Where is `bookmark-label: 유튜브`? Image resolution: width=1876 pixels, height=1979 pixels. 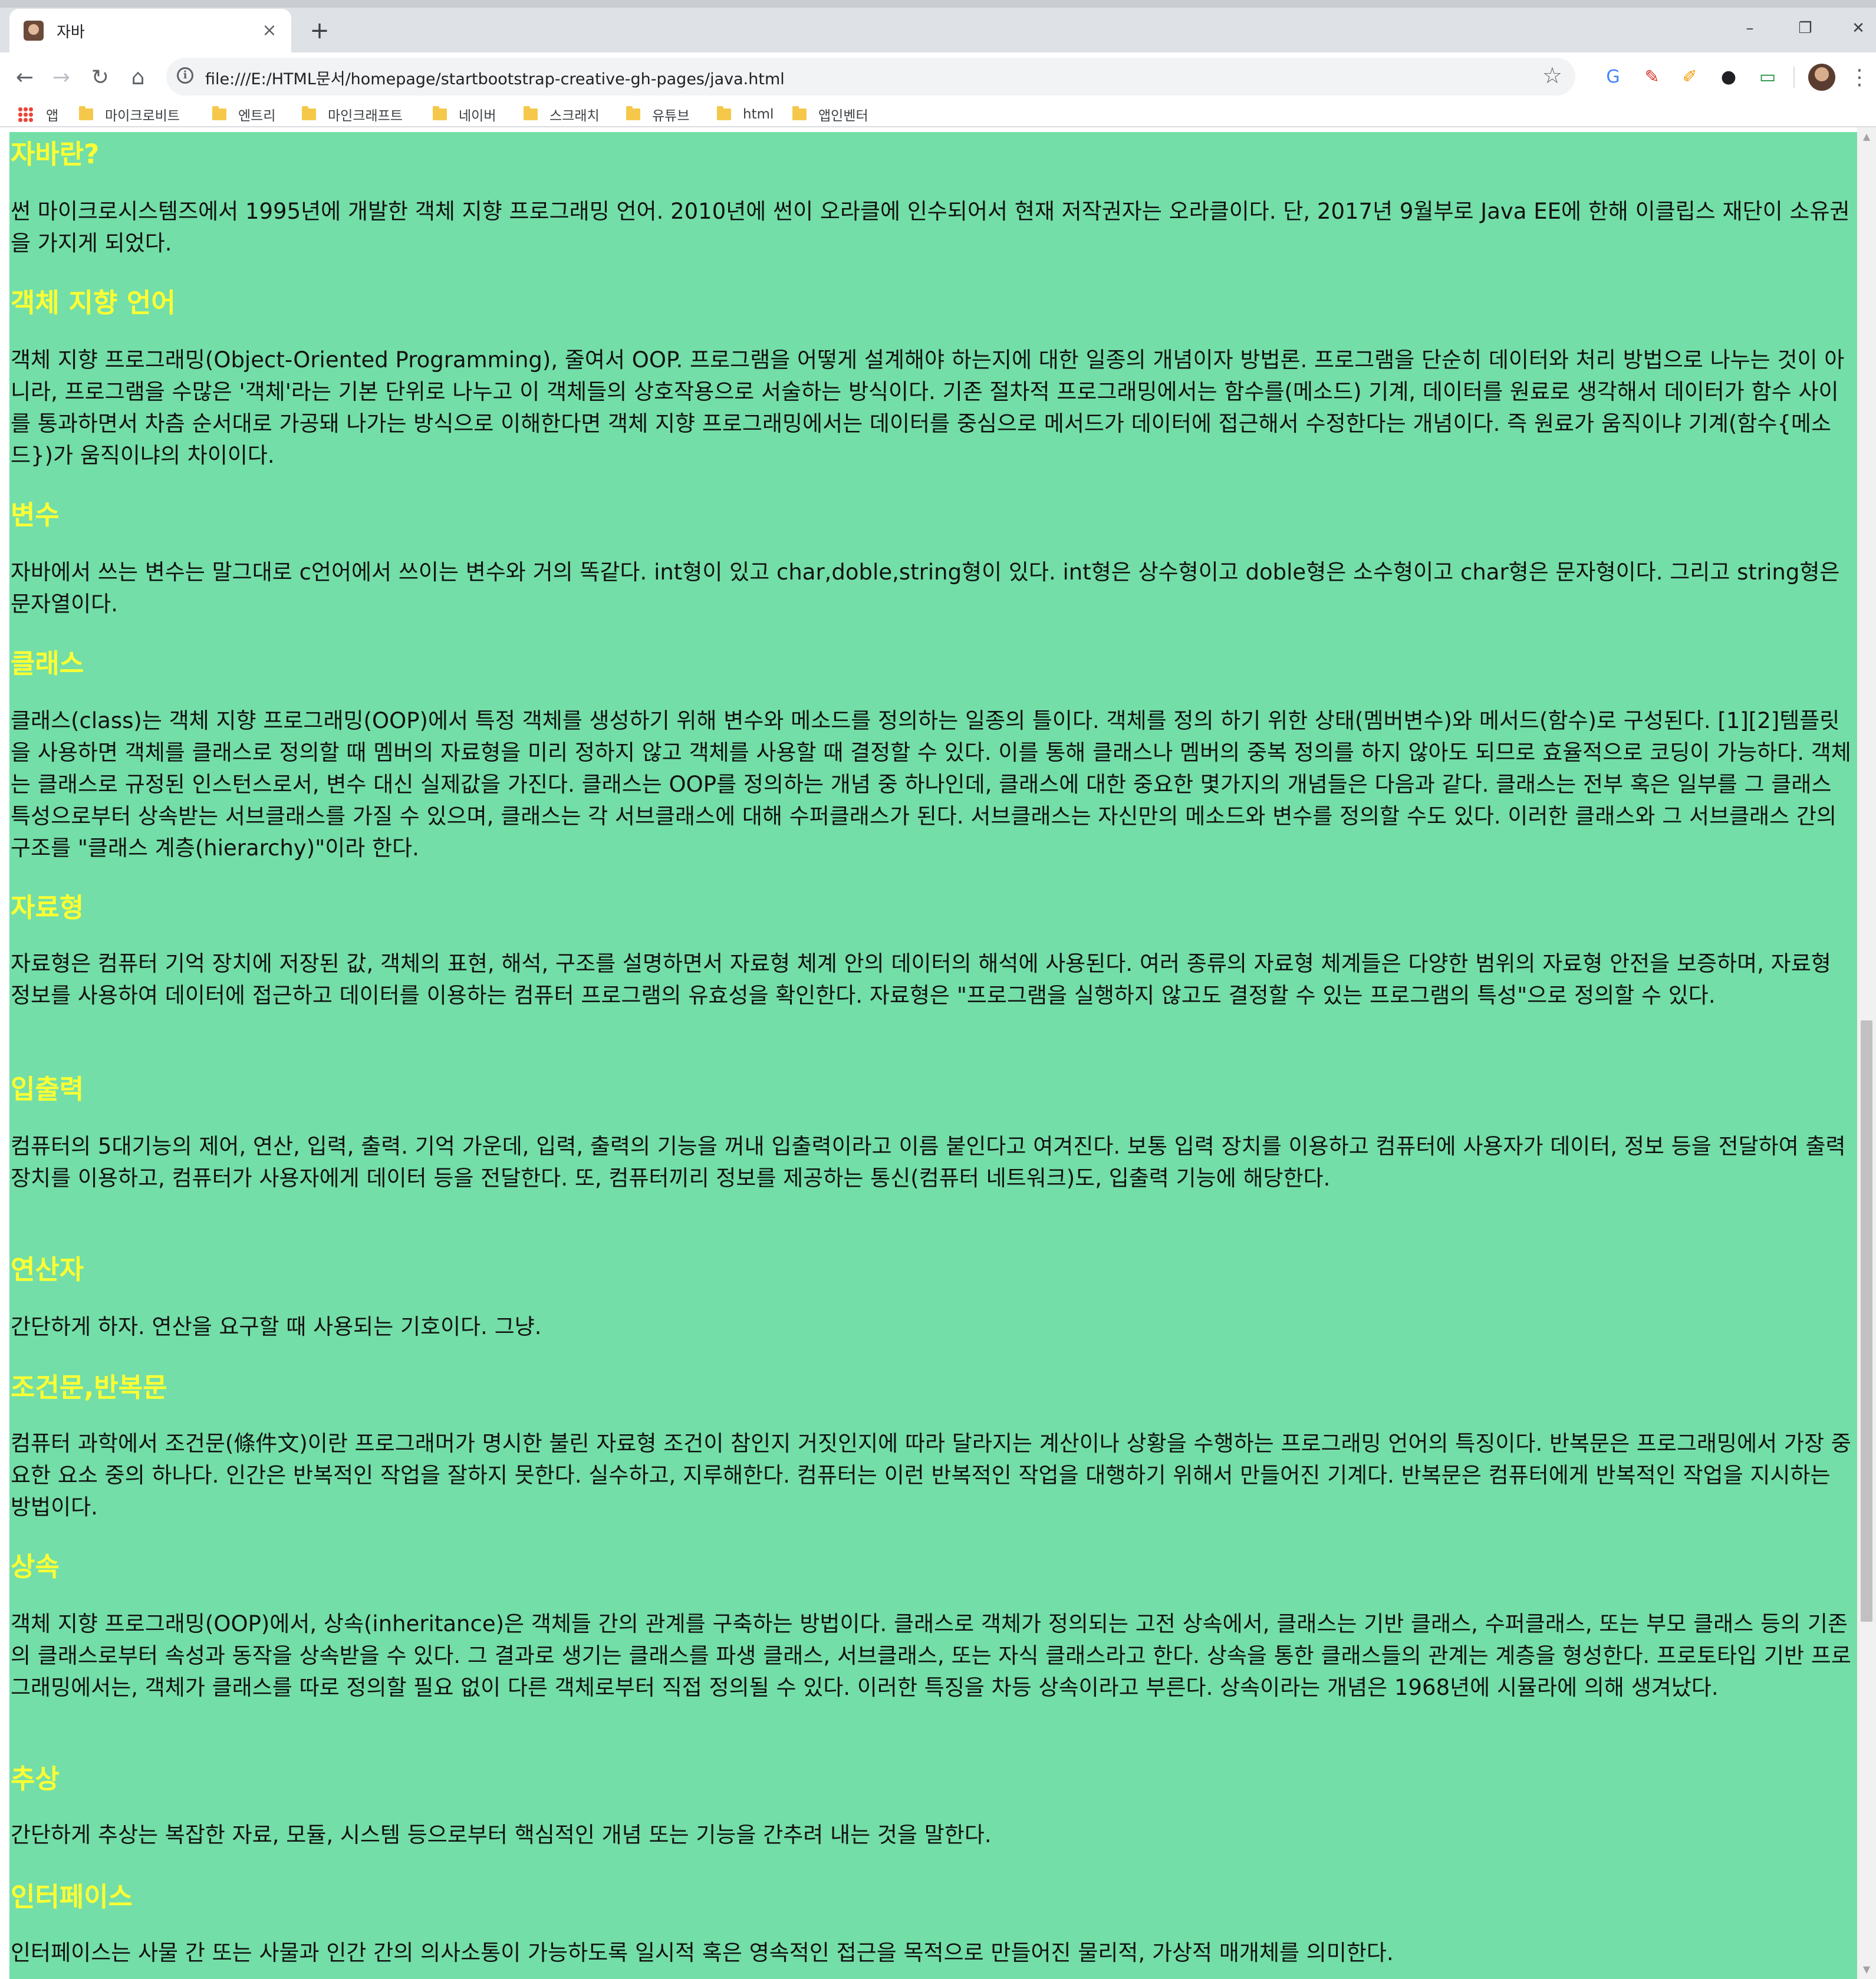 bookmark-label: 유튜브 is located at coordinates (671, 116).